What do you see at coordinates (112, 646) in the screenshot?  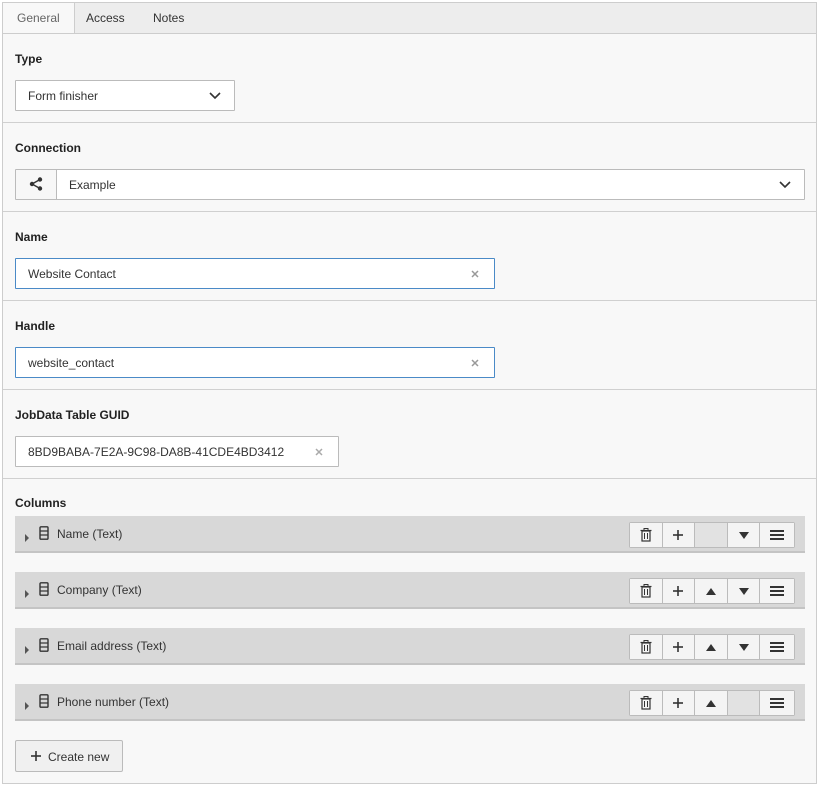 I see `column-label: Email address (Text)` at bounding box center [112, 646].